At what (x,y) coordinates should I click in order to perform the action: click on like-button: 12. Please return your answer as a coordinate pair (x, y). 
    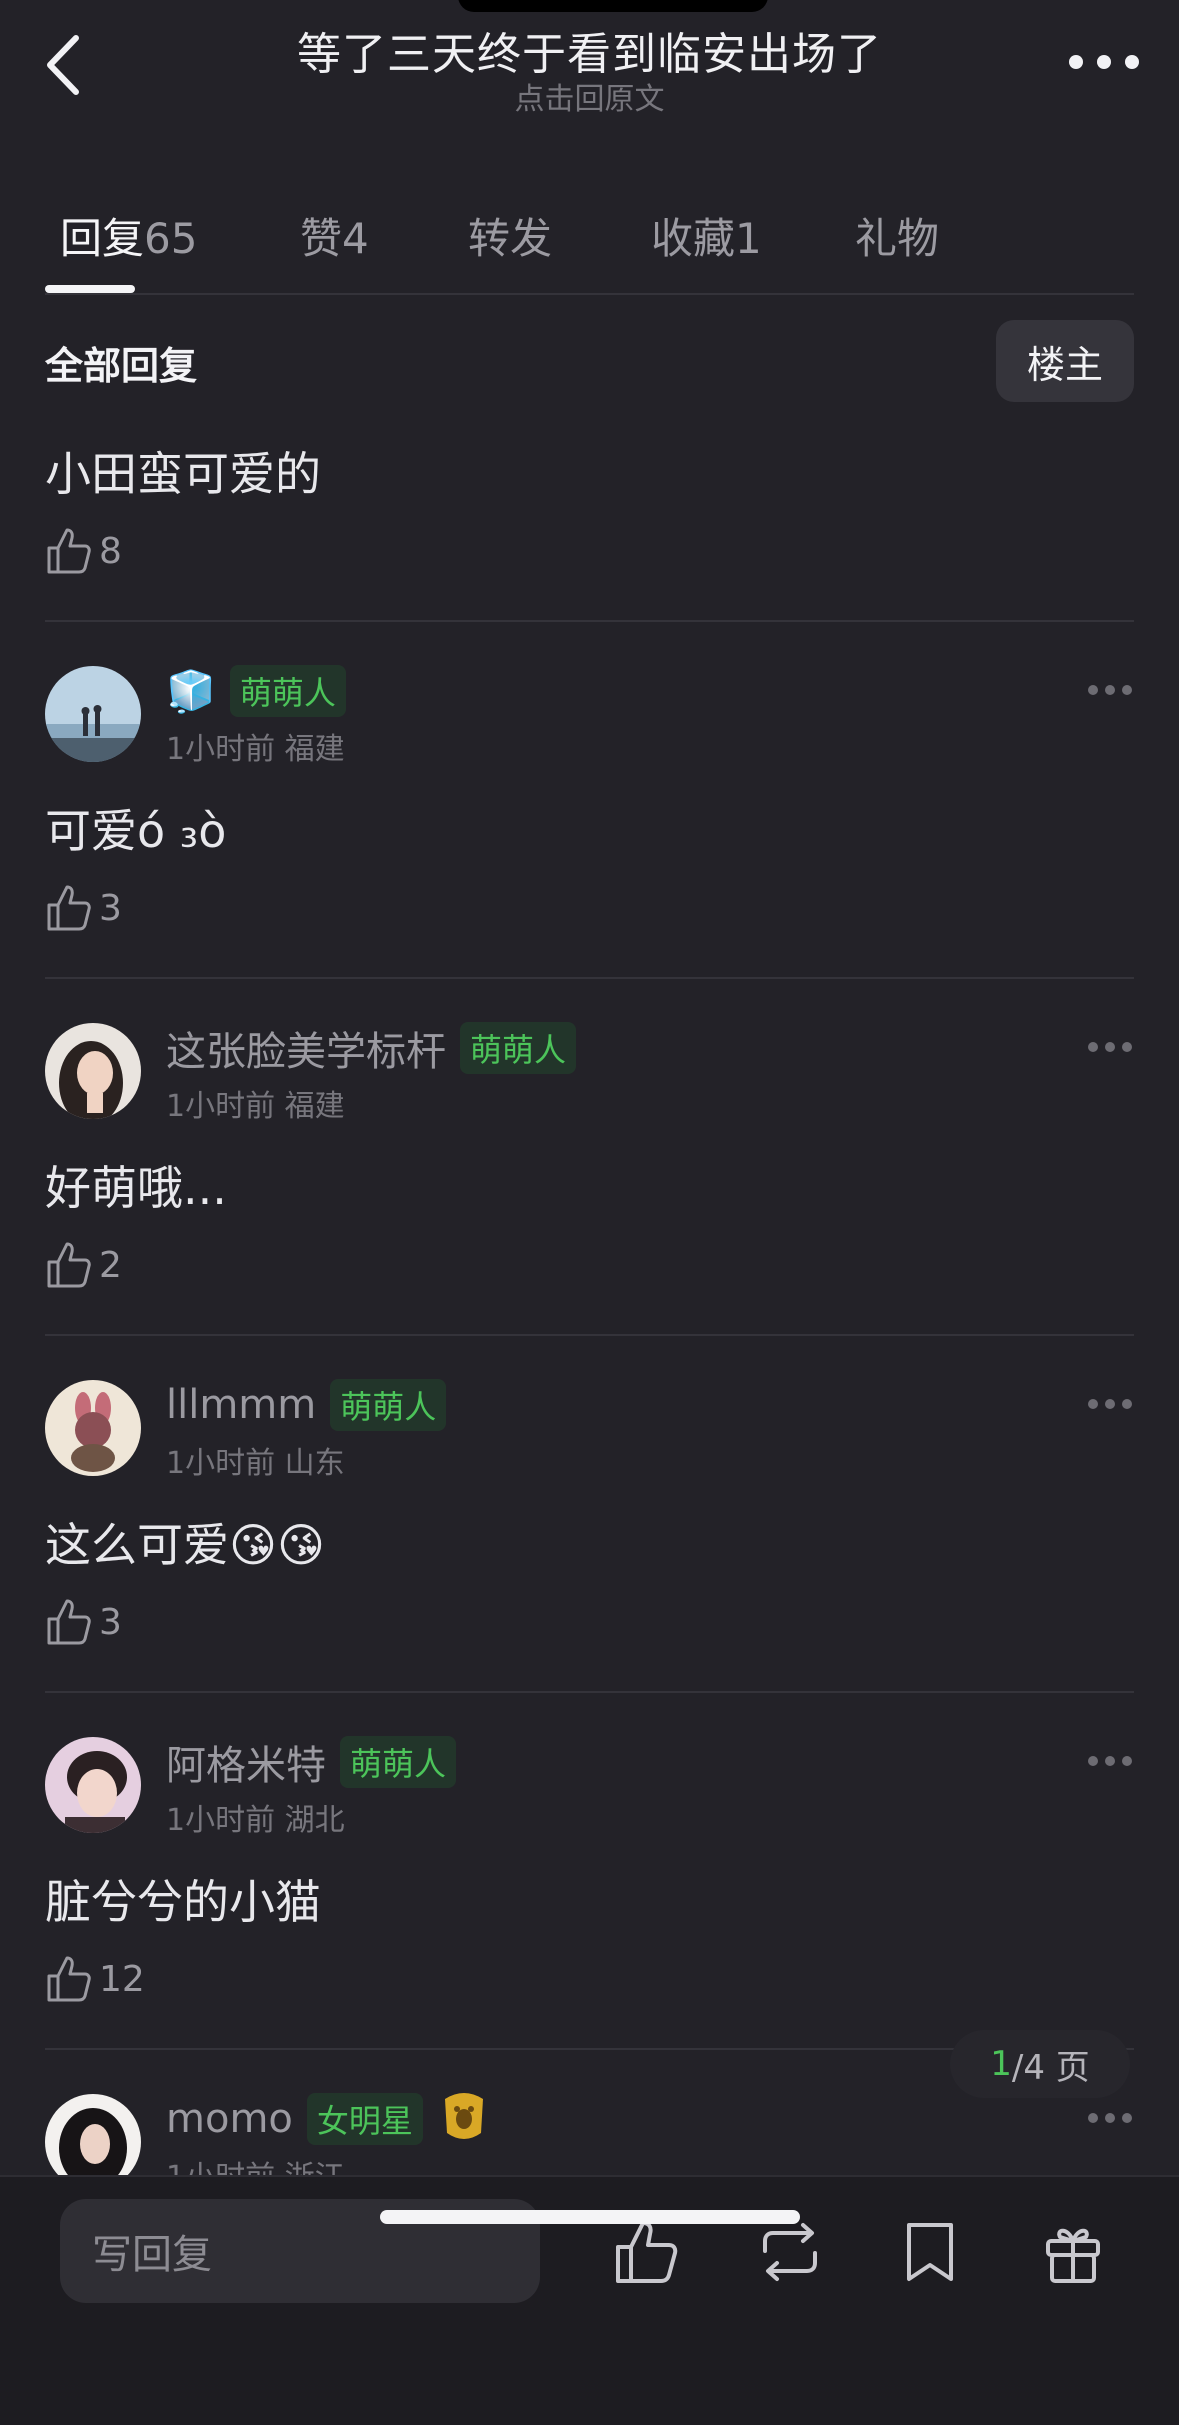
    Looking at the image, I should click on (95, 1979).